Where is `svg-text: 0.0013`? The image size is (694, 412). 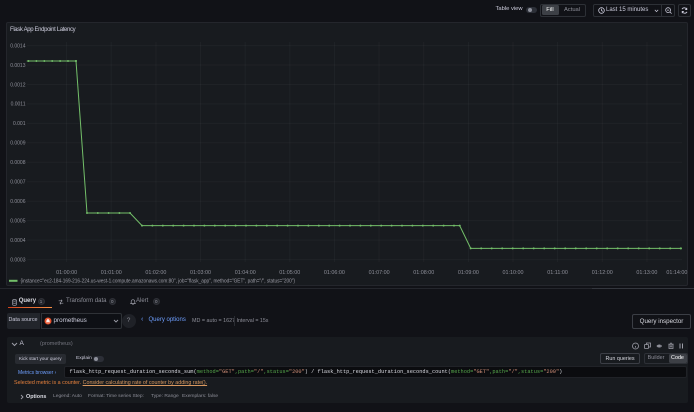
svg-text: 0.0013 is located at coordinates (18, 66).